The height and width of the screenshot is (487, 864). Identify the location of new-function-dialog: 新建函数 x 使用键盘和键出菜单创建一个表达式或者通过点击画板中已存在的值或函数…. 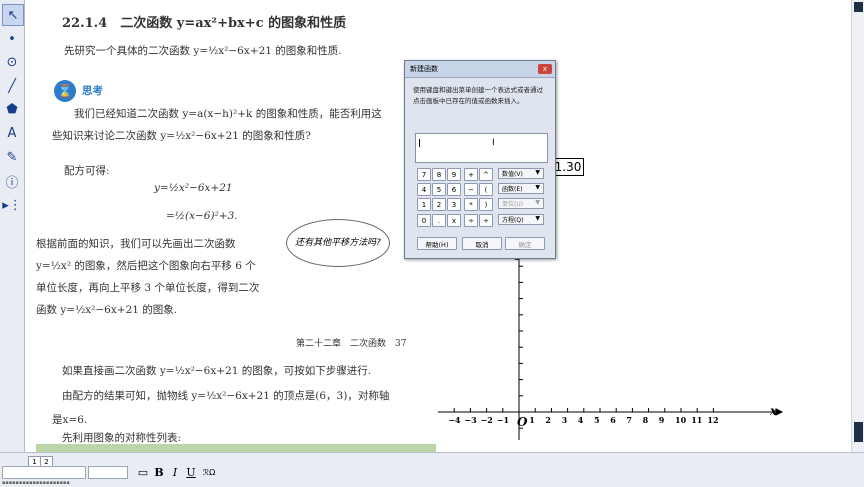
(480, 159).